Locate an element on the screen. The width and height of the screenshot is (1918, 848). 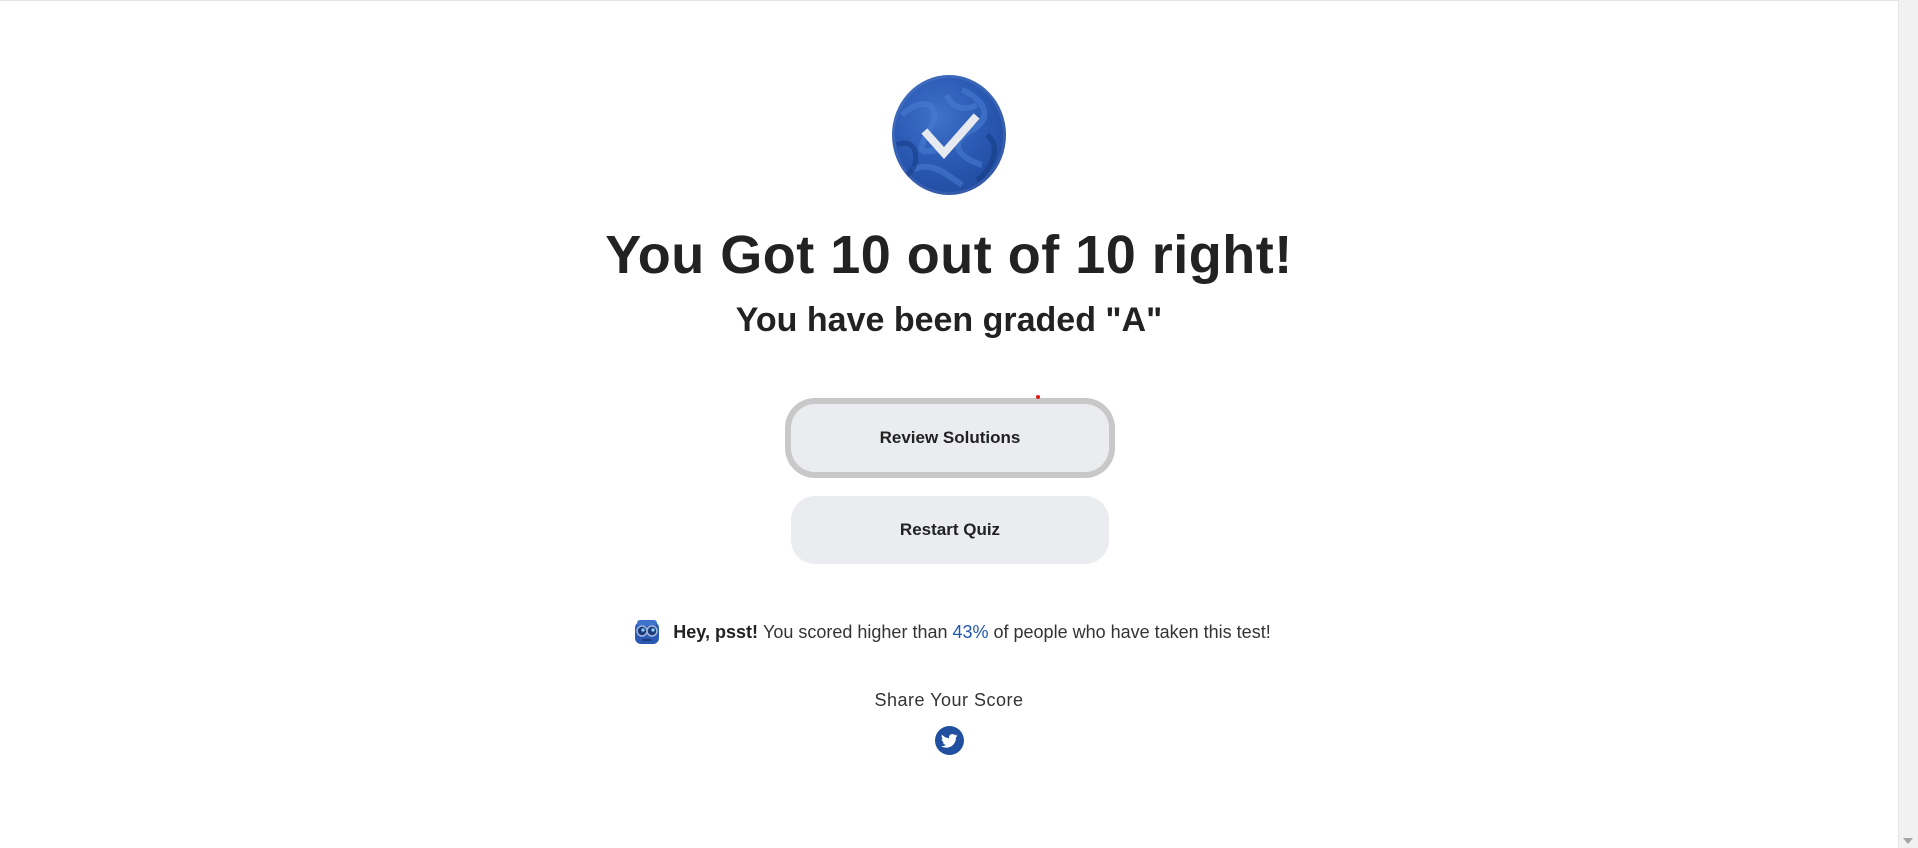
percentile-value: 43% is located at coordinates (970, 631).